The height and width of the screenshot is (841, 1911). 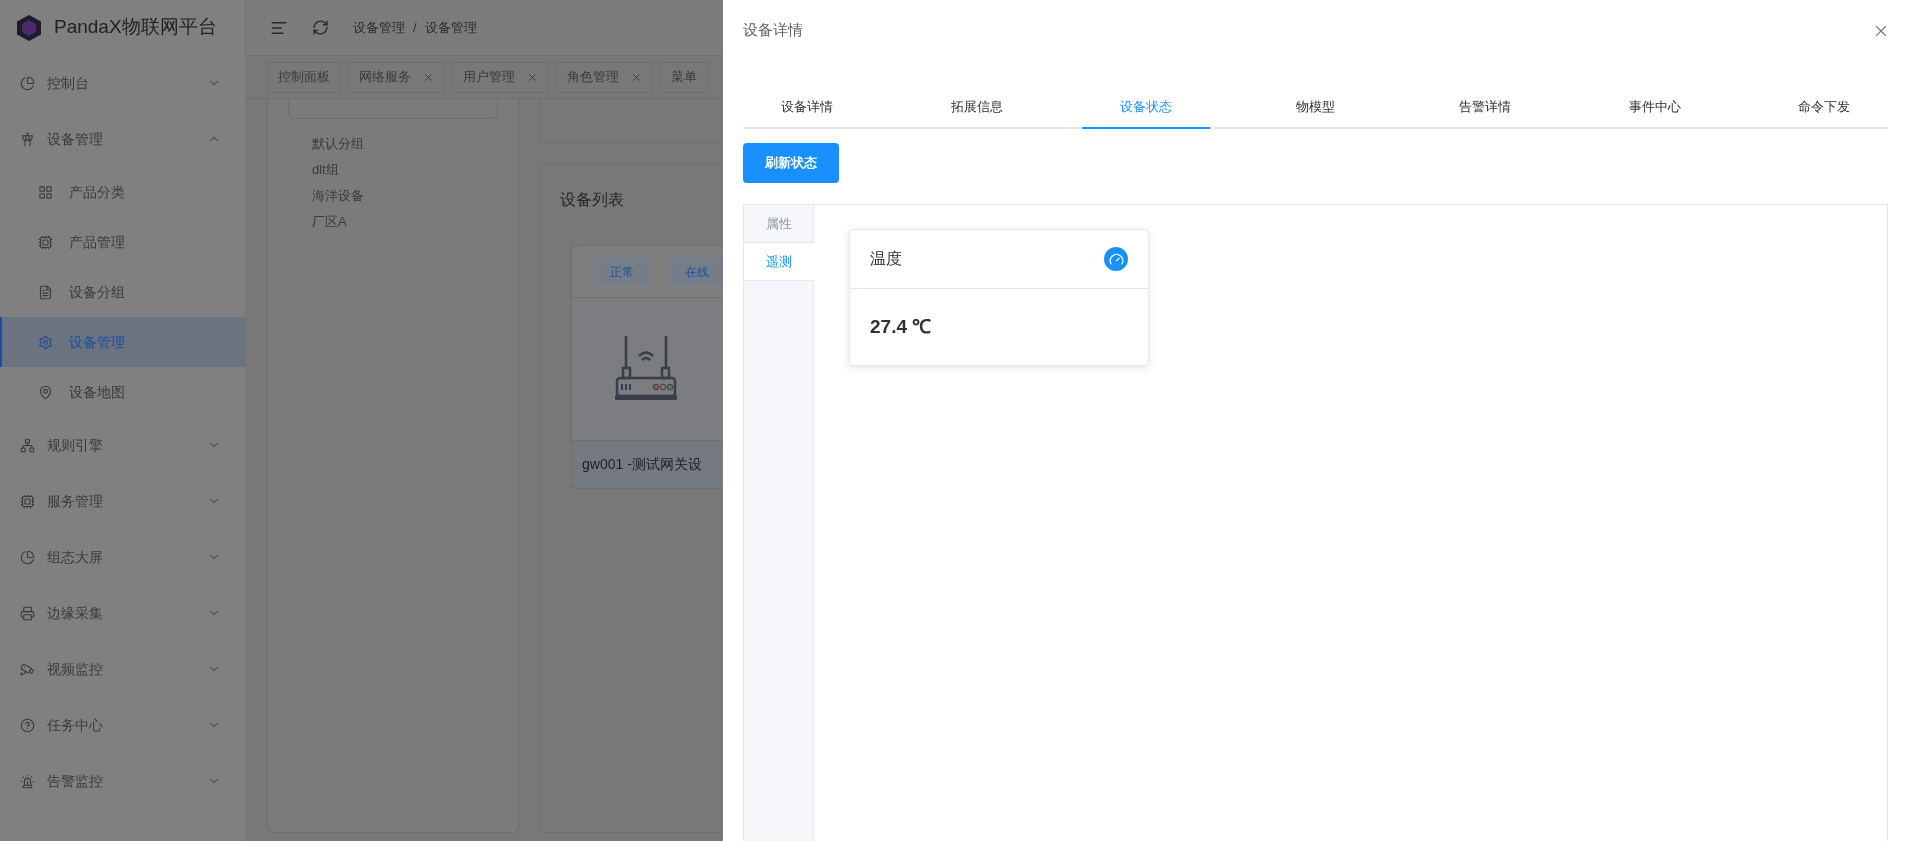 What do you see at coordinates (135, 27) in the screenshot?
I see `app-name: PandaX物联网平台` at bounding box center [135, 27].